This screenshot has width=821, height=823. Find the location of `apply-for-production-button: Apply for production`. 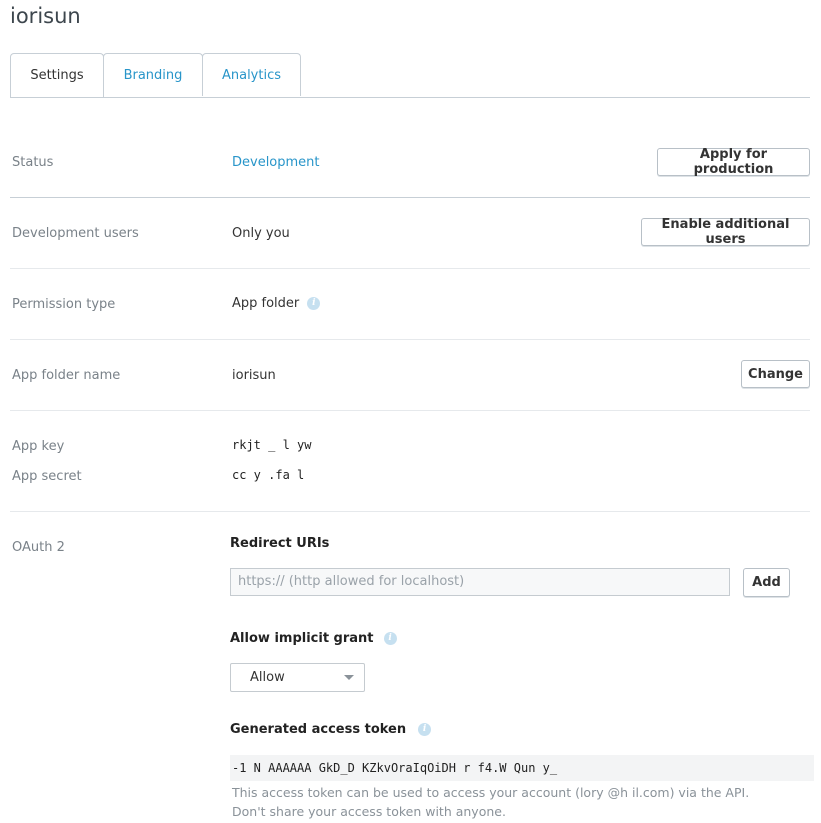

apply-for-production-button: Apply for production is located at coordinates (733, 162).